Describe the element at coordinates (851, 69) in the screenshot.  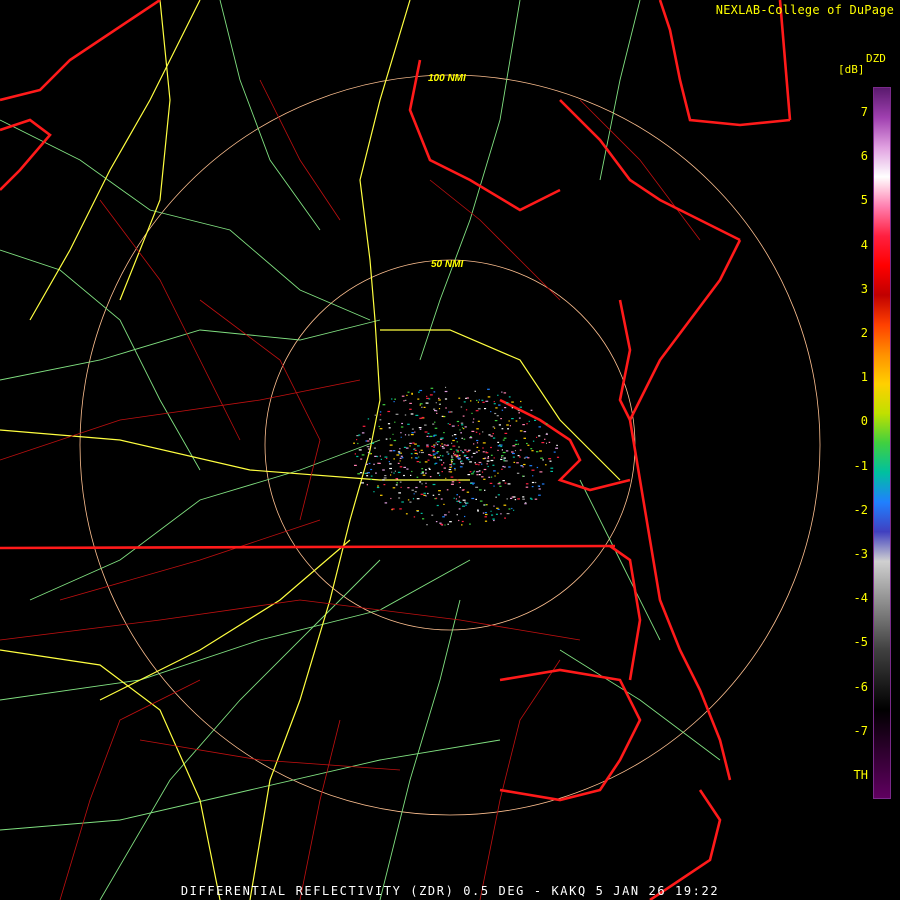
I see `legend-units: [dB]` at that location.